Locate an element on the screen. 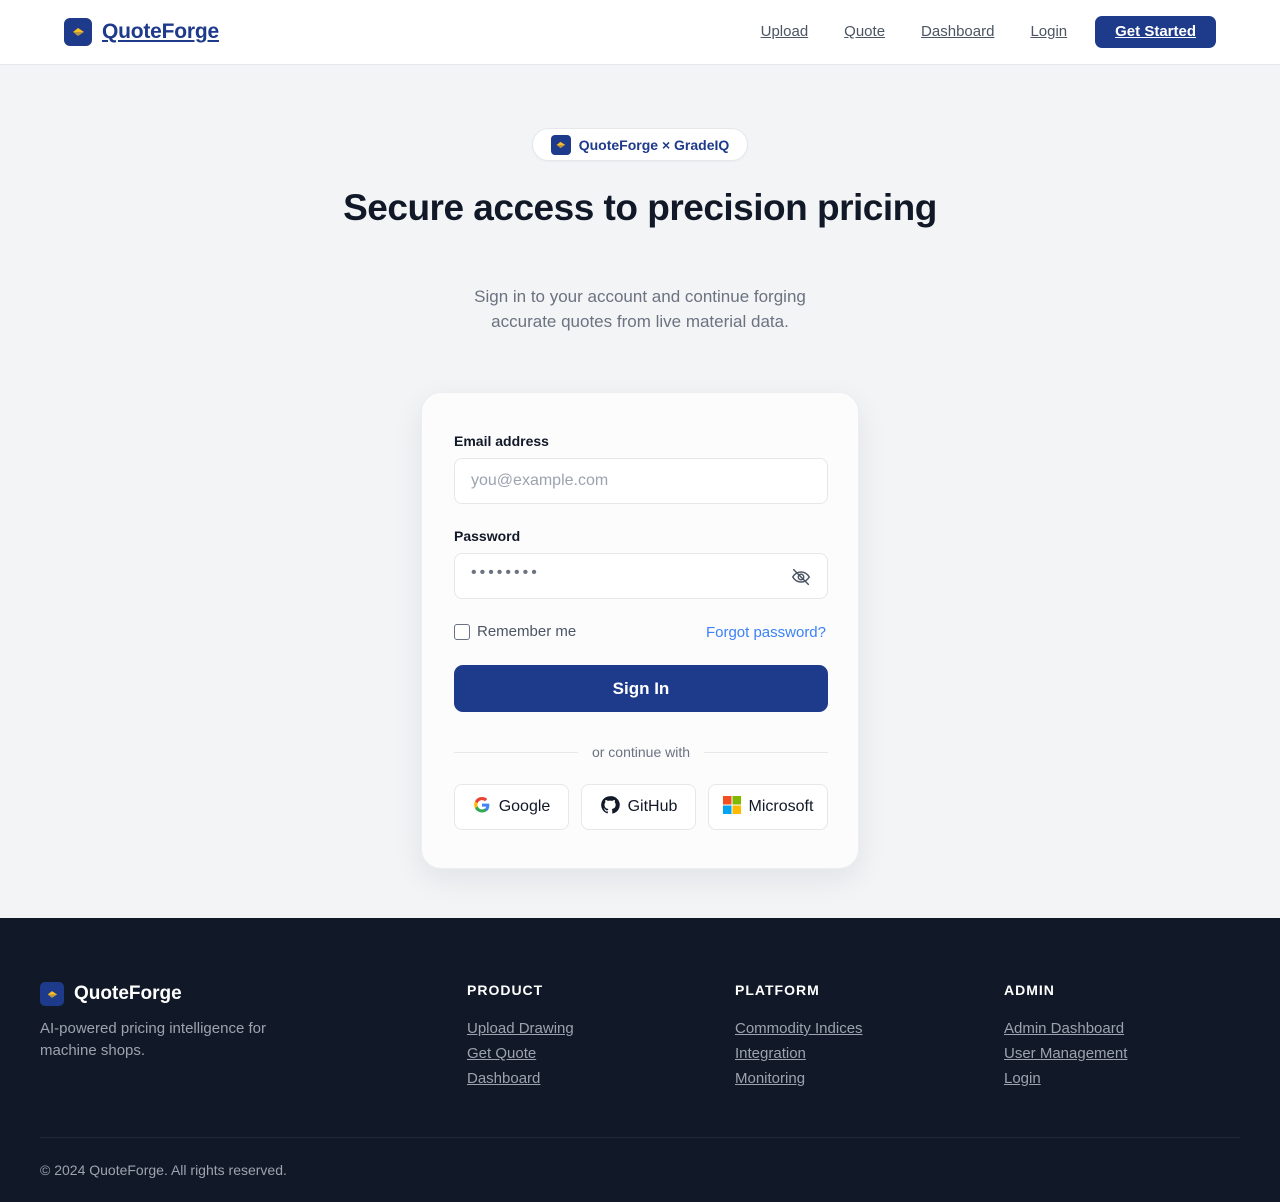  footer-link-monitoring: Monitoring is located at coordinates (799, 1078).